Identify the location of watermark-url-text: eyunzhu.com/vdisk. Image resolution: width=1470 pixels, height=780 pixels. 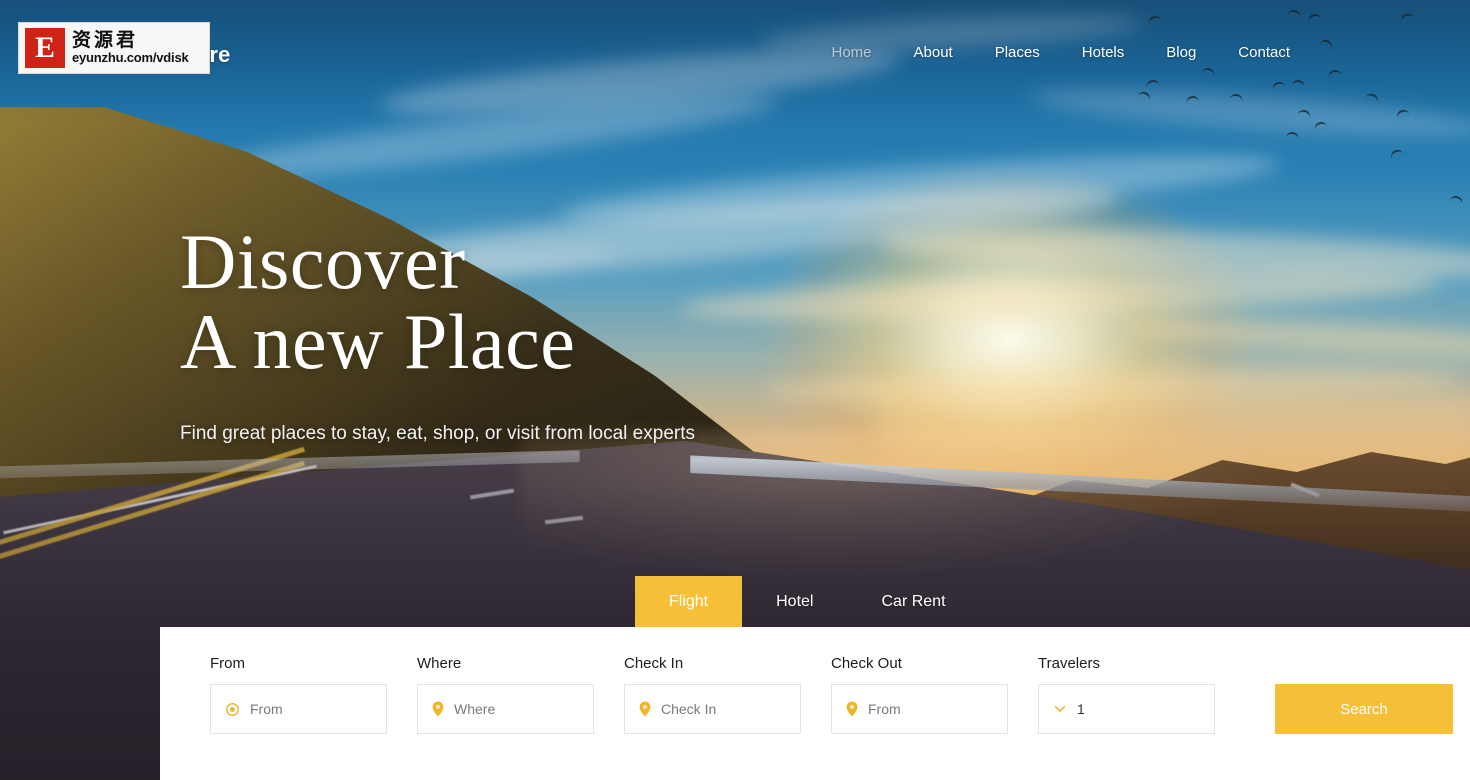
(130, 58).